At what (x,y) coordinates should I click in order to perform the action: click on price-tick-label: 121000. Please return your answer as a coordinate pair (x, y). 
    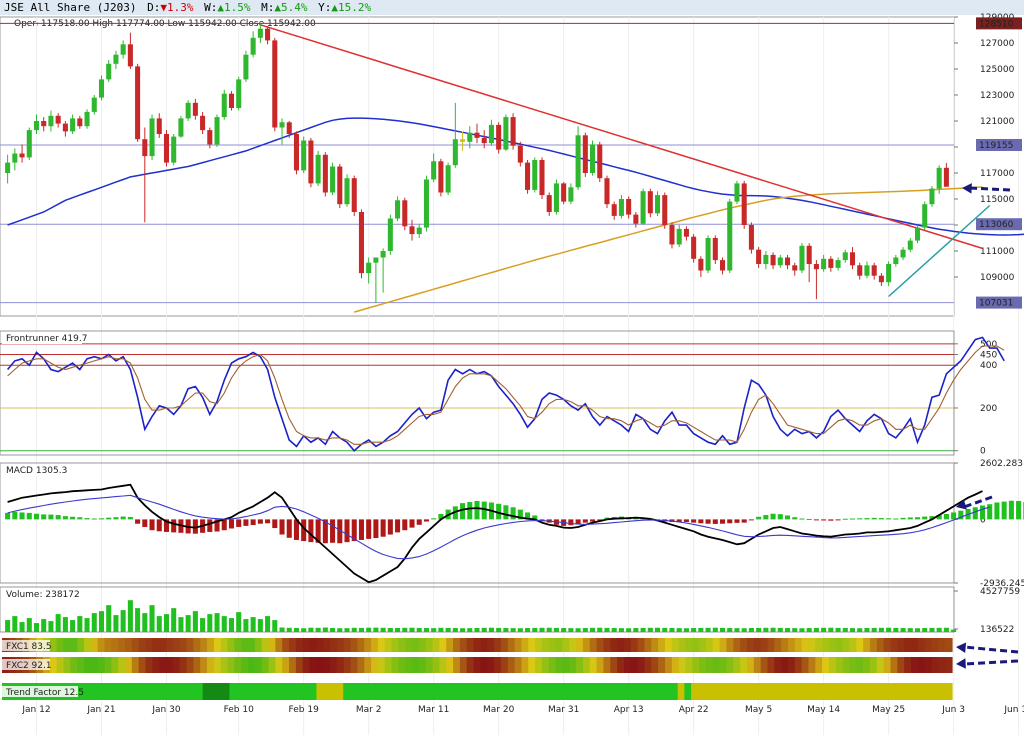
    Looking at the image, I should click on (997, 122).